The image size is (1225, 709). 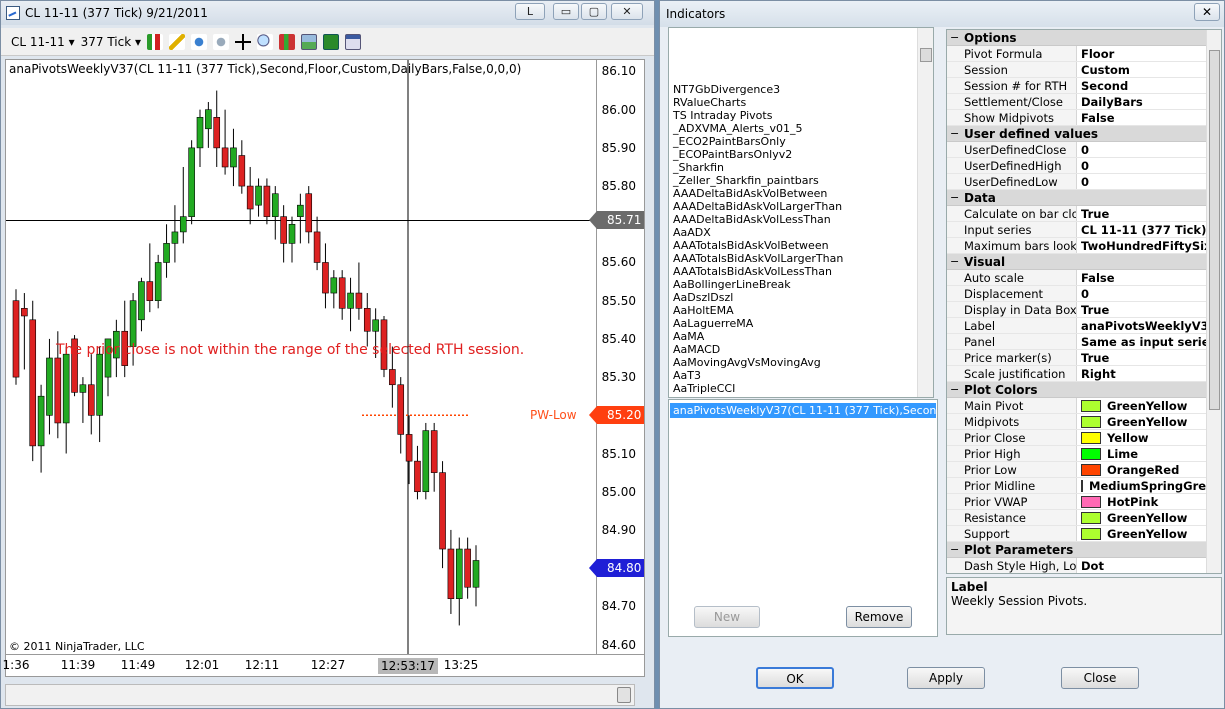 I want to click on property-row: Support GreenYellow, so click(x=1084, y=534).